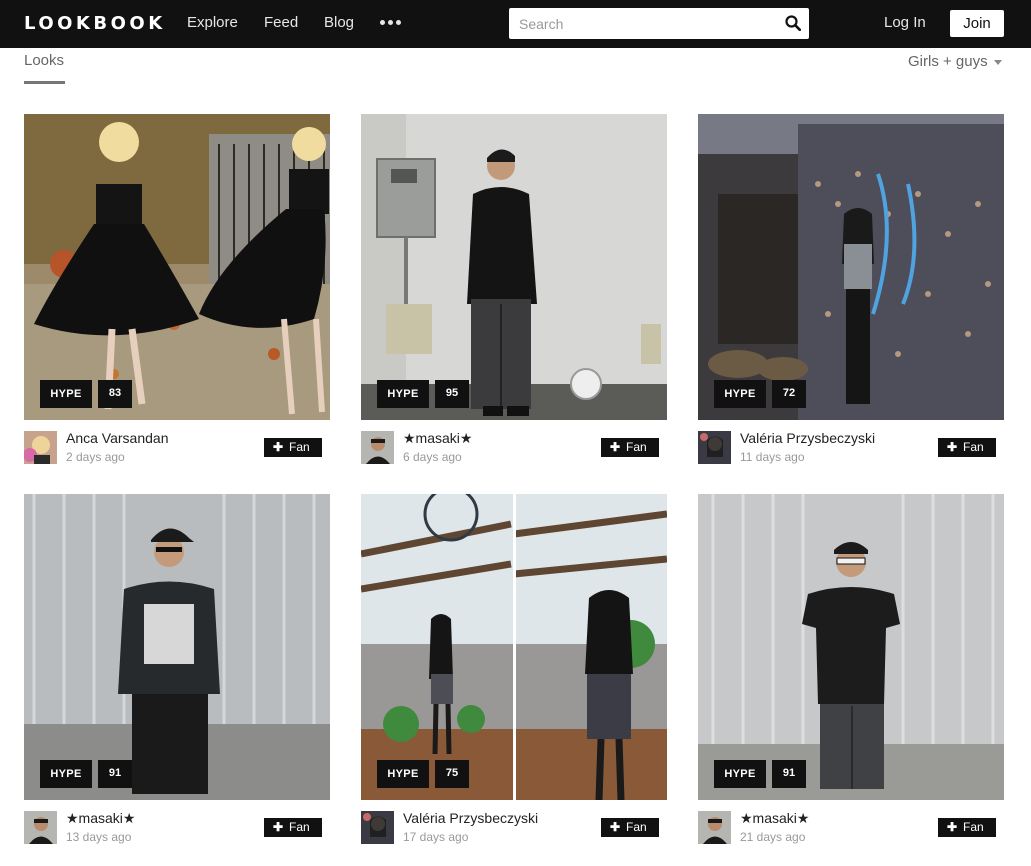 This screenshot has width=1031, height=866. Describe the element at coordinates (977, 23) in the screenshot. I see `join-button: Join` at that location.